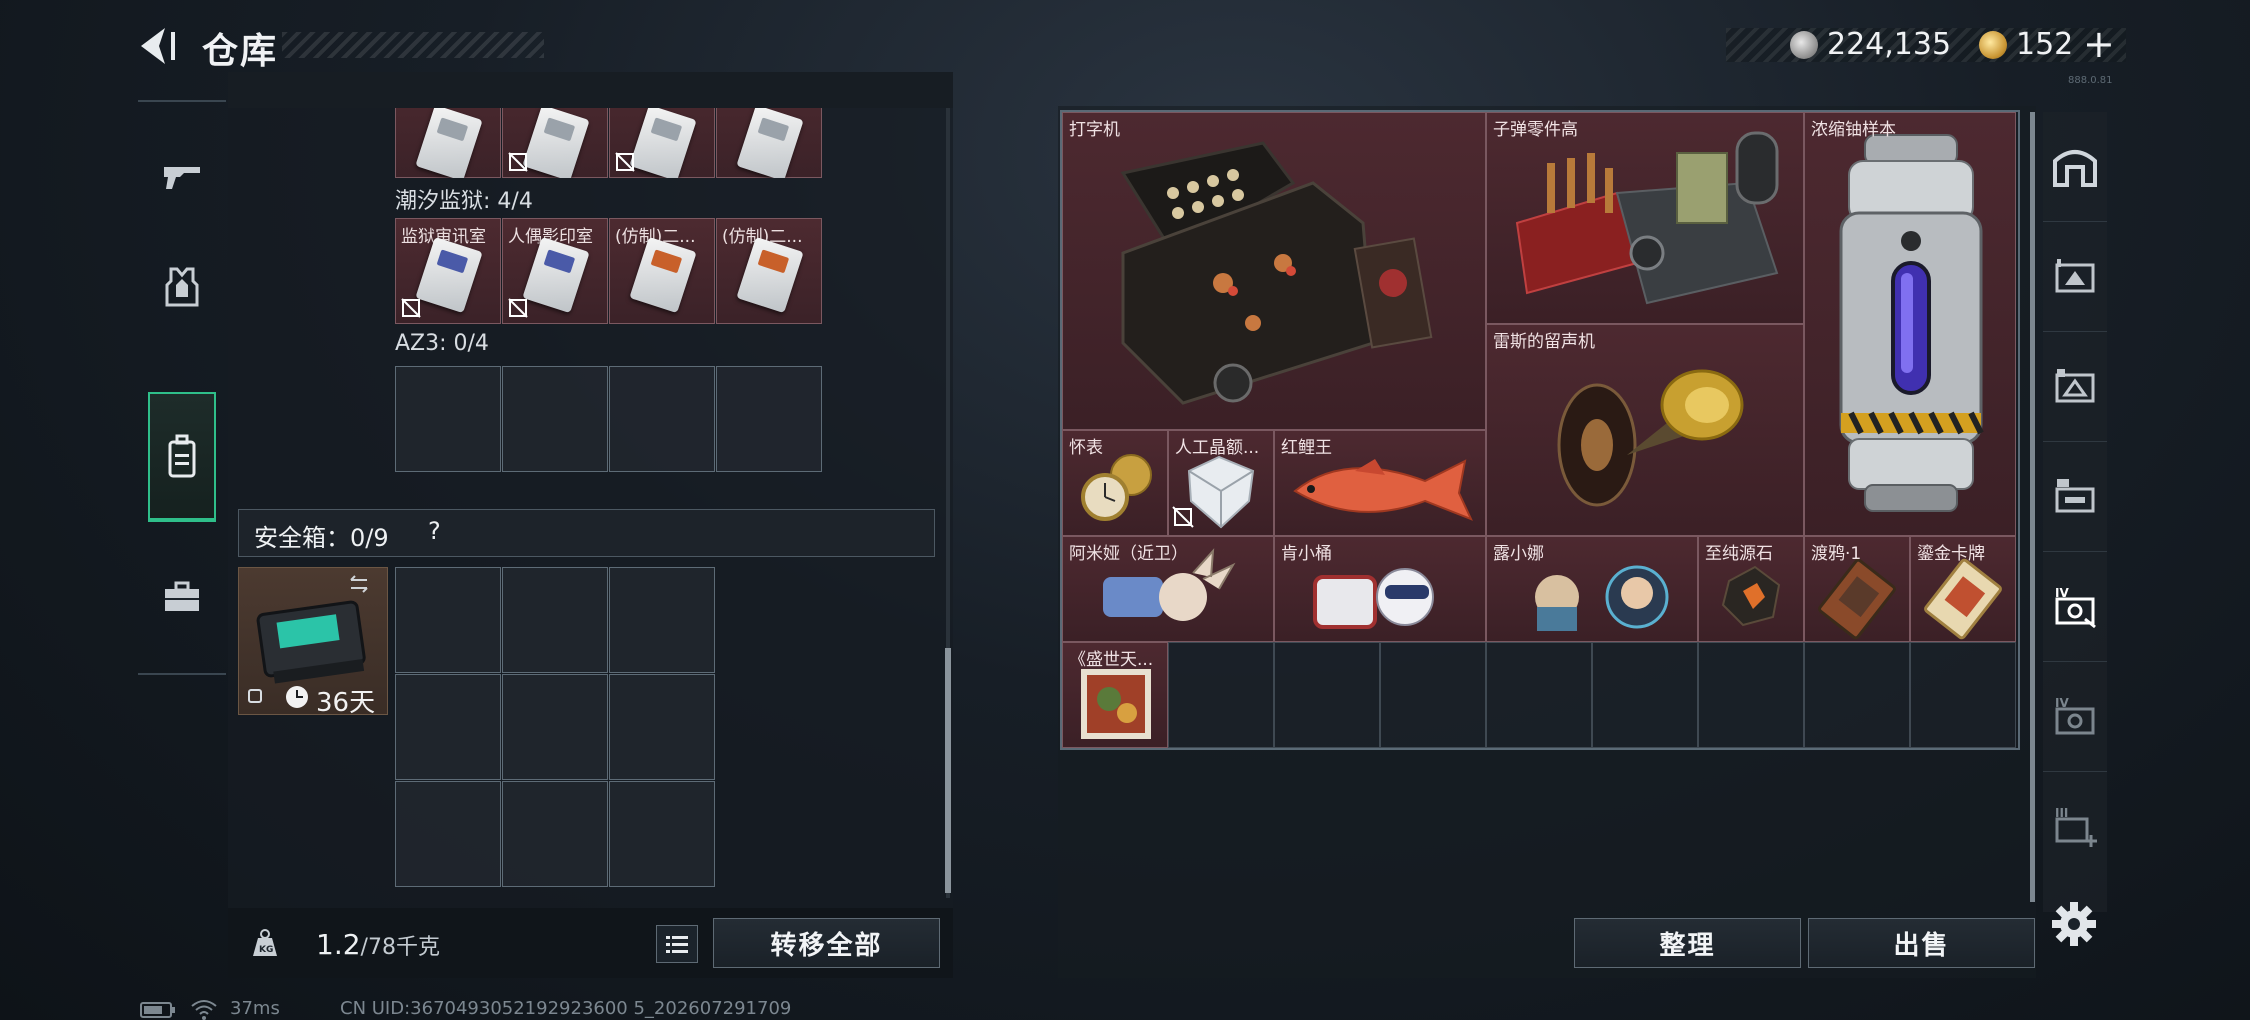 The width and height of the screenshot is (2250, 1020). Describe the element at coordinates (2075, 607) in the screenshot. I see `tab-stash-4: IV` at that location.